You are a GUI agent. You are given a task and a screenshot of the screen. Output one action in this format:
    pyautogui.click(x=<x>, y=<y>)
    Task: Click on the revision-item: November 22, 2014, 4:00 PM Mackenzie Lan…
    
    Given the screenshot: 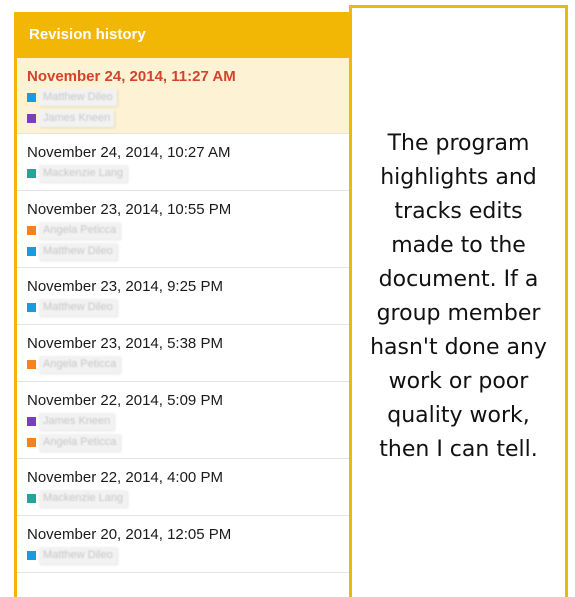 What is the action you would take?
    pyautogui.click(x=183, y=487)
    